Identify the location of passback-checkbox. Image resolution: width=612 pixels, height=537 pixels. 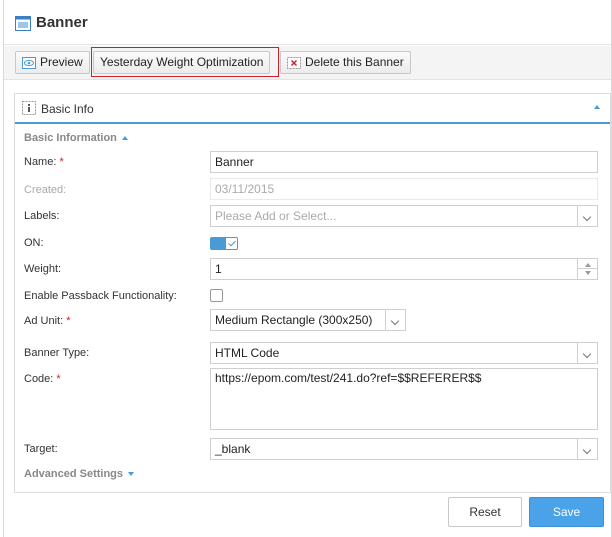
(216, 295).